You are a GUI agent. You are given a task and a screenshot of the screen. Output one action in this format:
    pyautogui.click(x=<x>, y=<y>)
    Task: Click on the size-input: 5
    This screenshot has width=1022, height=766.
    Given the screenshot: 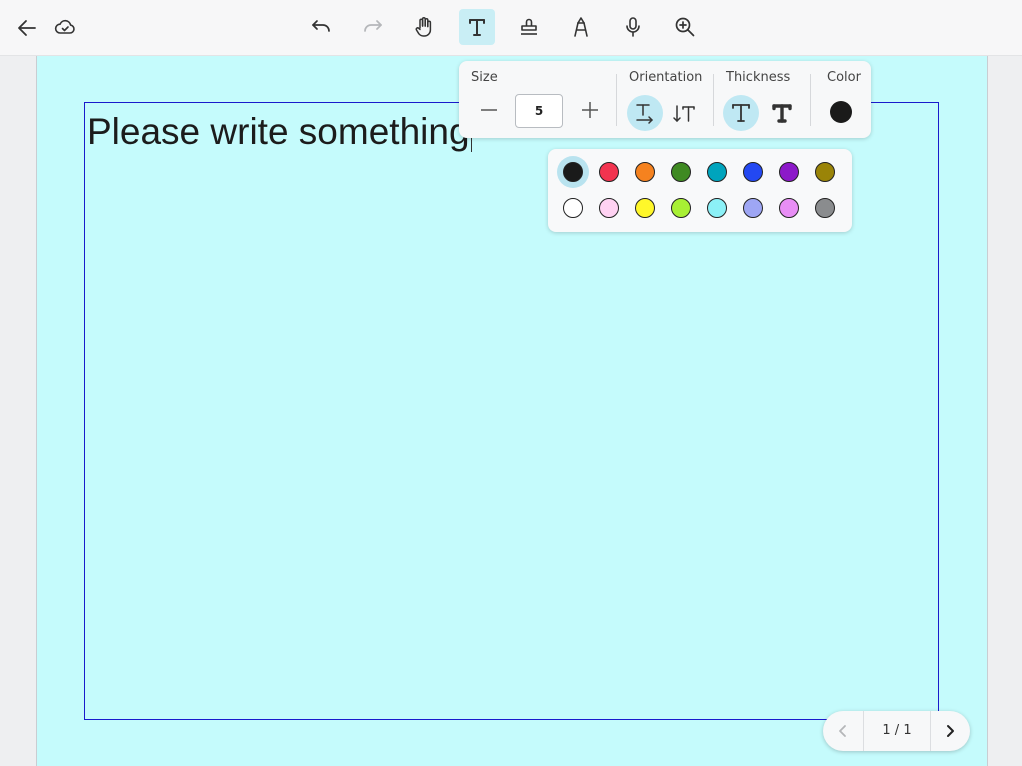 What is the action you would take?
    pyautogui.click(x=539, y=111)
    